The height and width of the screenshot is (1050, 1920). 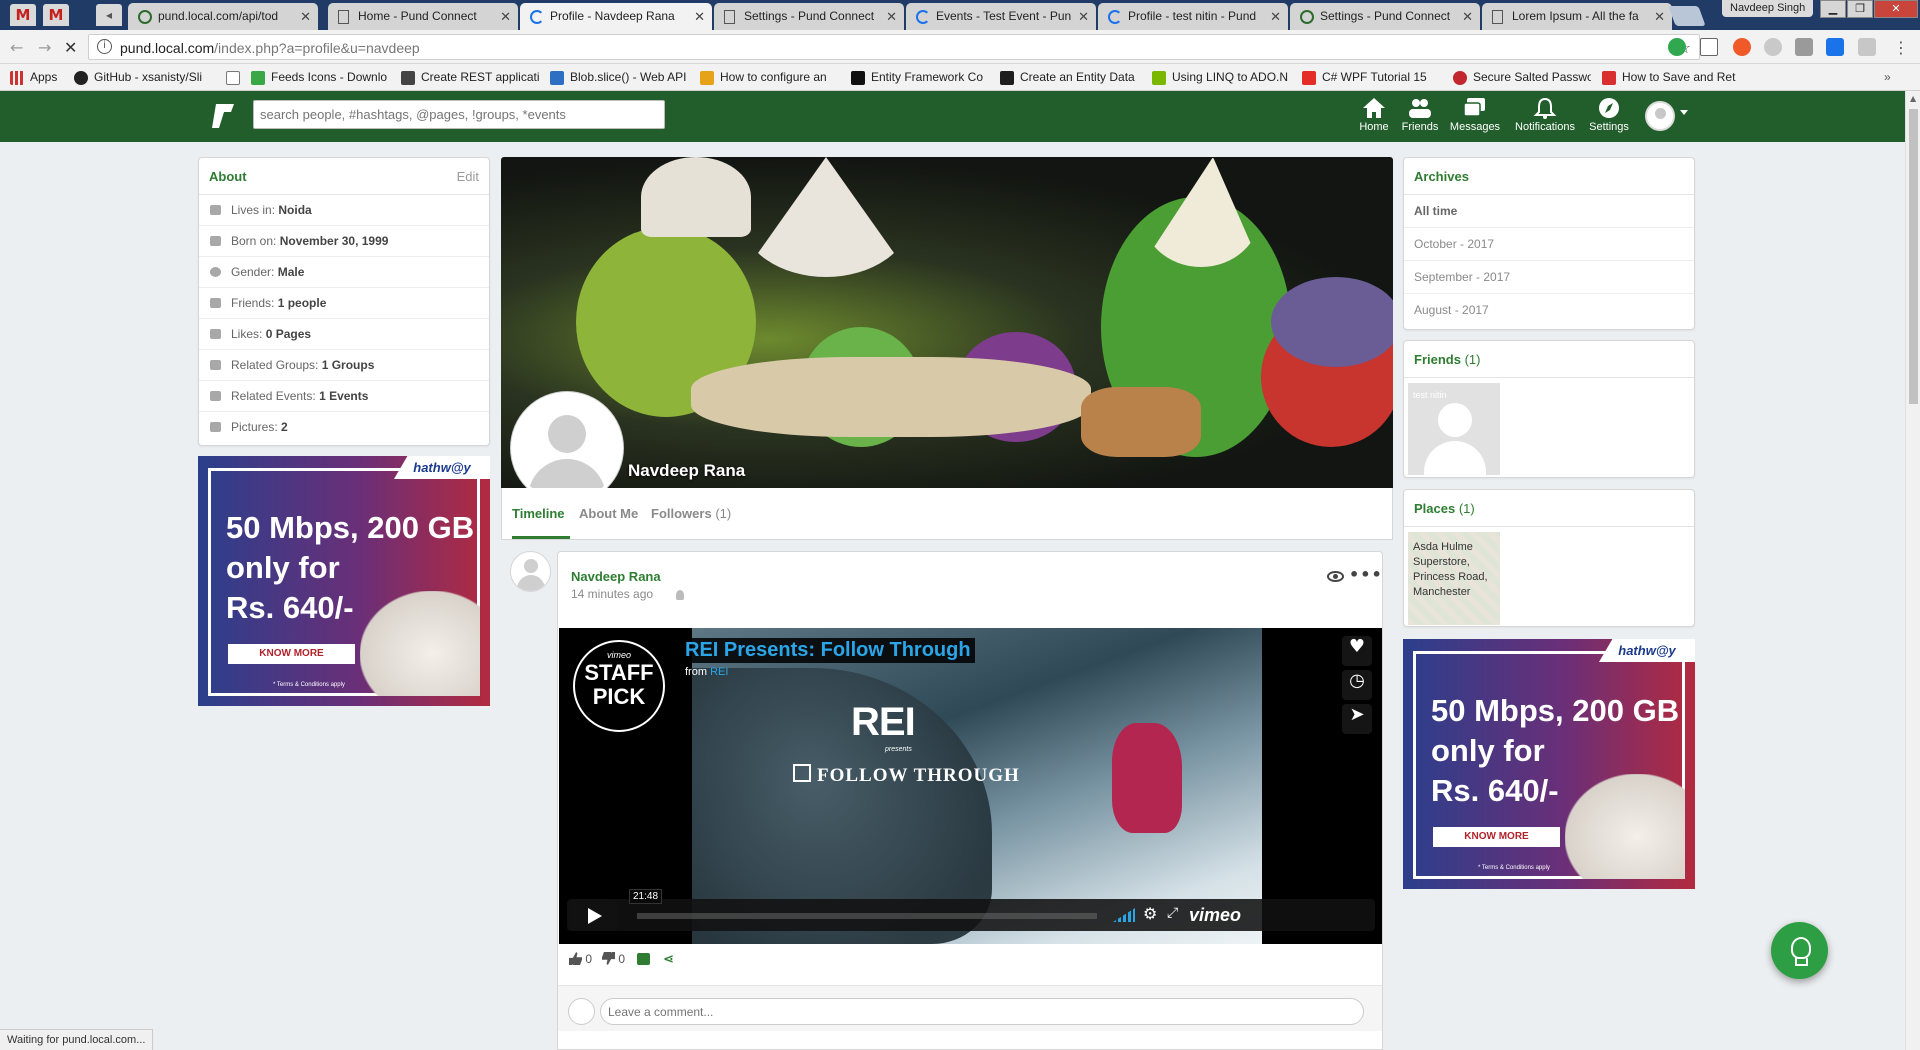 I want to click on bookmark-item: Create an Entity Data, so click(x=1069, y=77).